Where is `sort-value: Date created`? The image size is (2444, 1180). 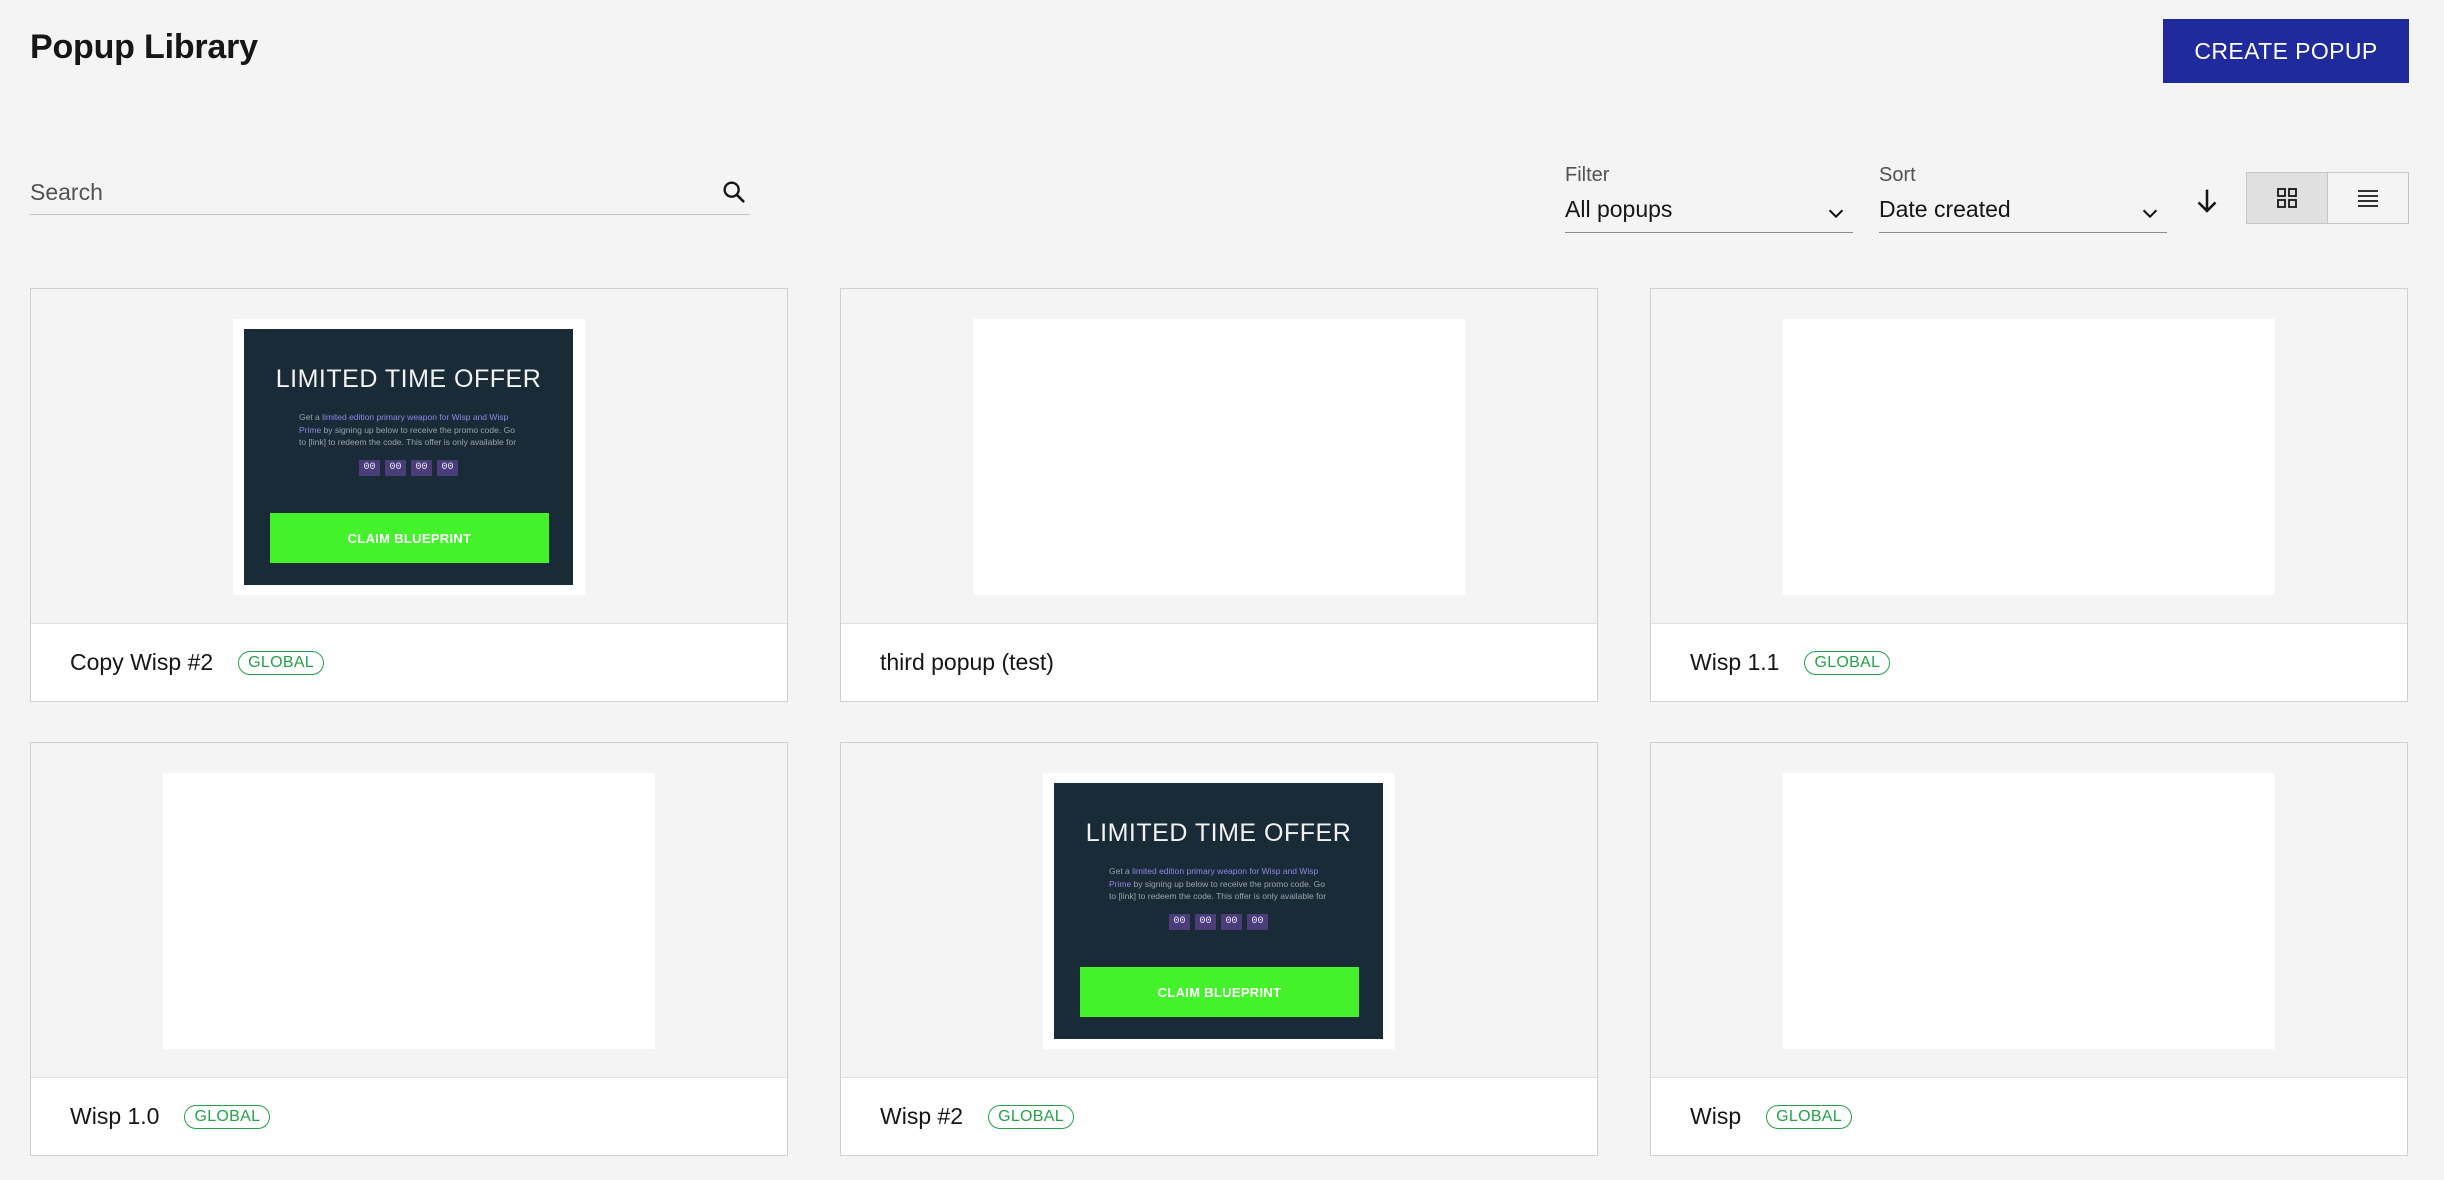 sort-value: Date created is located at coordinates (1945, 209).